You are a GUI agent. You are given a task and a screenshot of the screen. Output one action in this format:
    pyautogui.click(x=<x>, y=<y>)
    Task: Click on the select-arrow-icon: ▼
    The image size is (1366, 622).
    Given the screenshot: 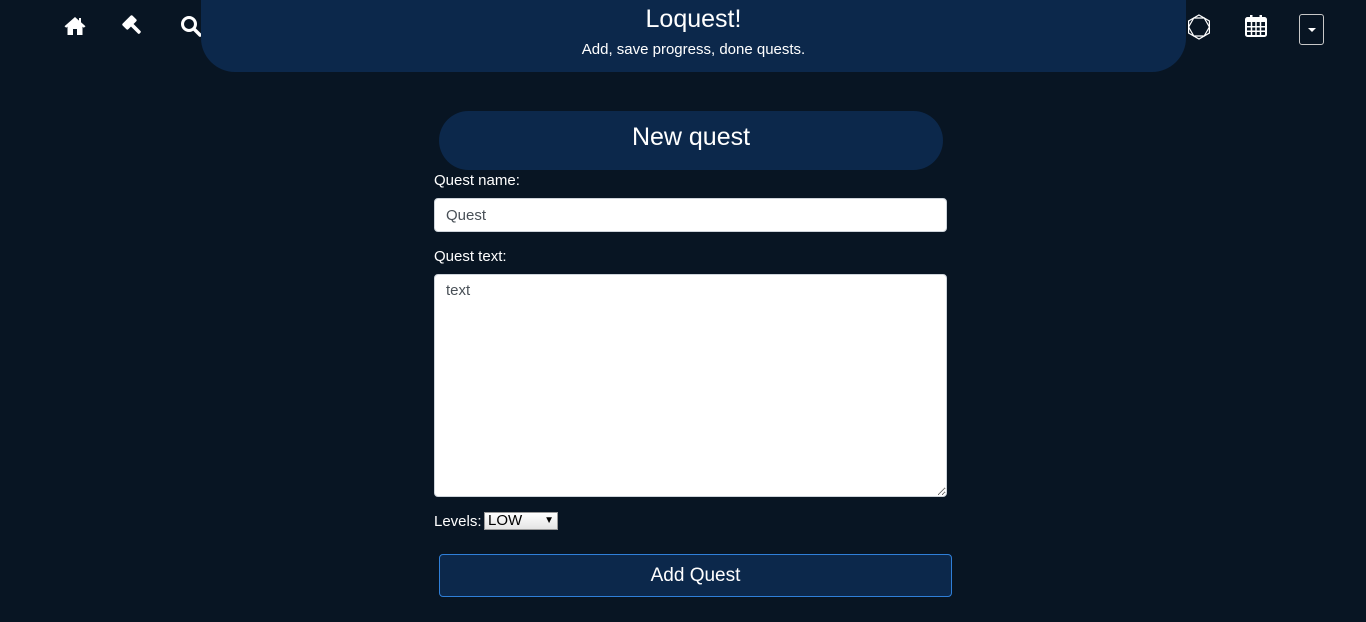 What is the action you would take?
    pyautogui.click(x=549, y=520)
    